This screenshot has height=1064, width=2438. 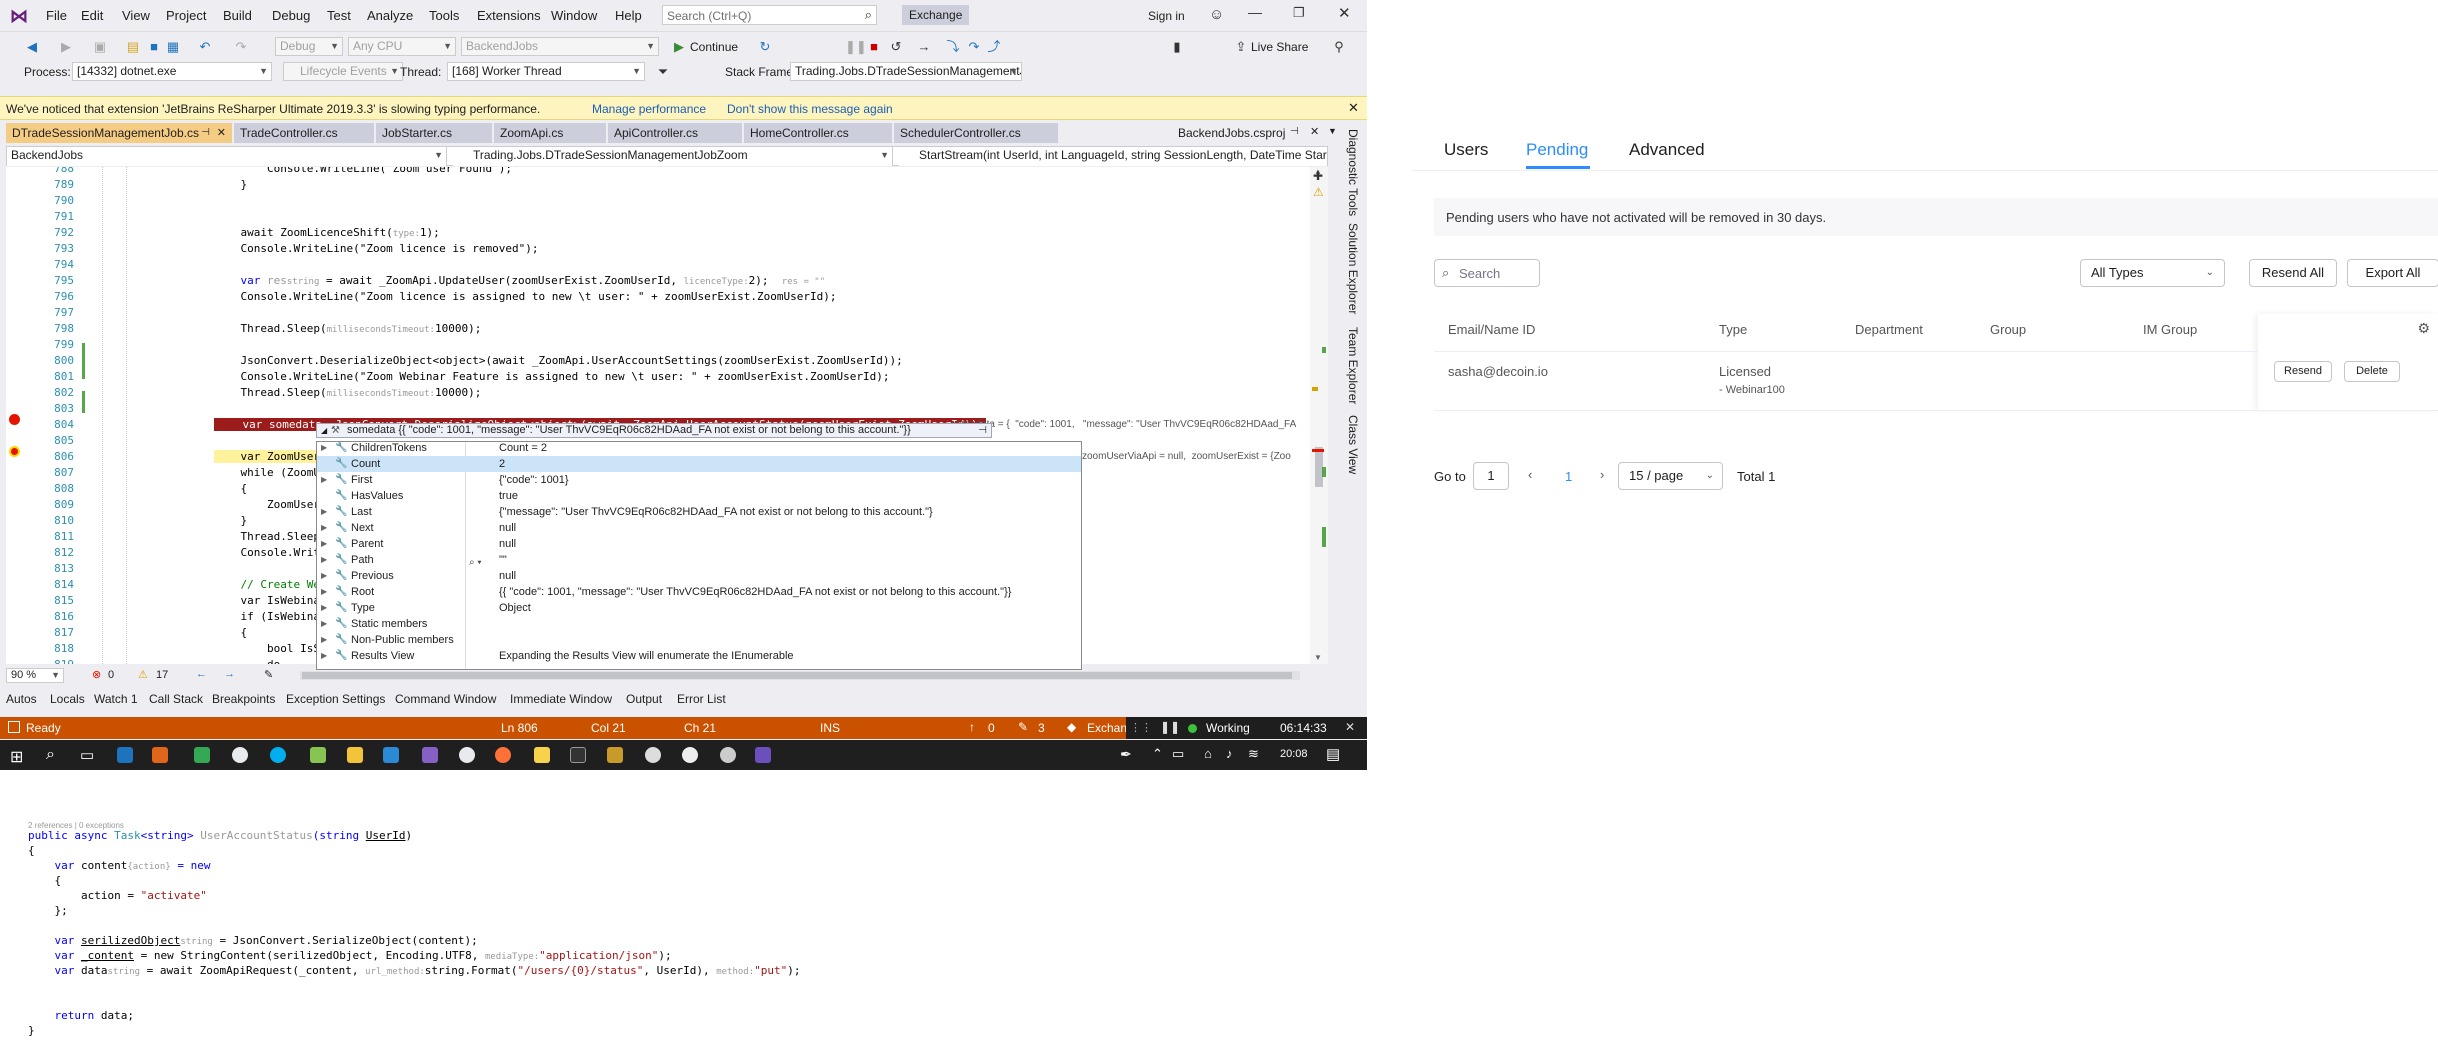 I want to click on taskbar-visual-studio-icon, so click(x=430, y=755).